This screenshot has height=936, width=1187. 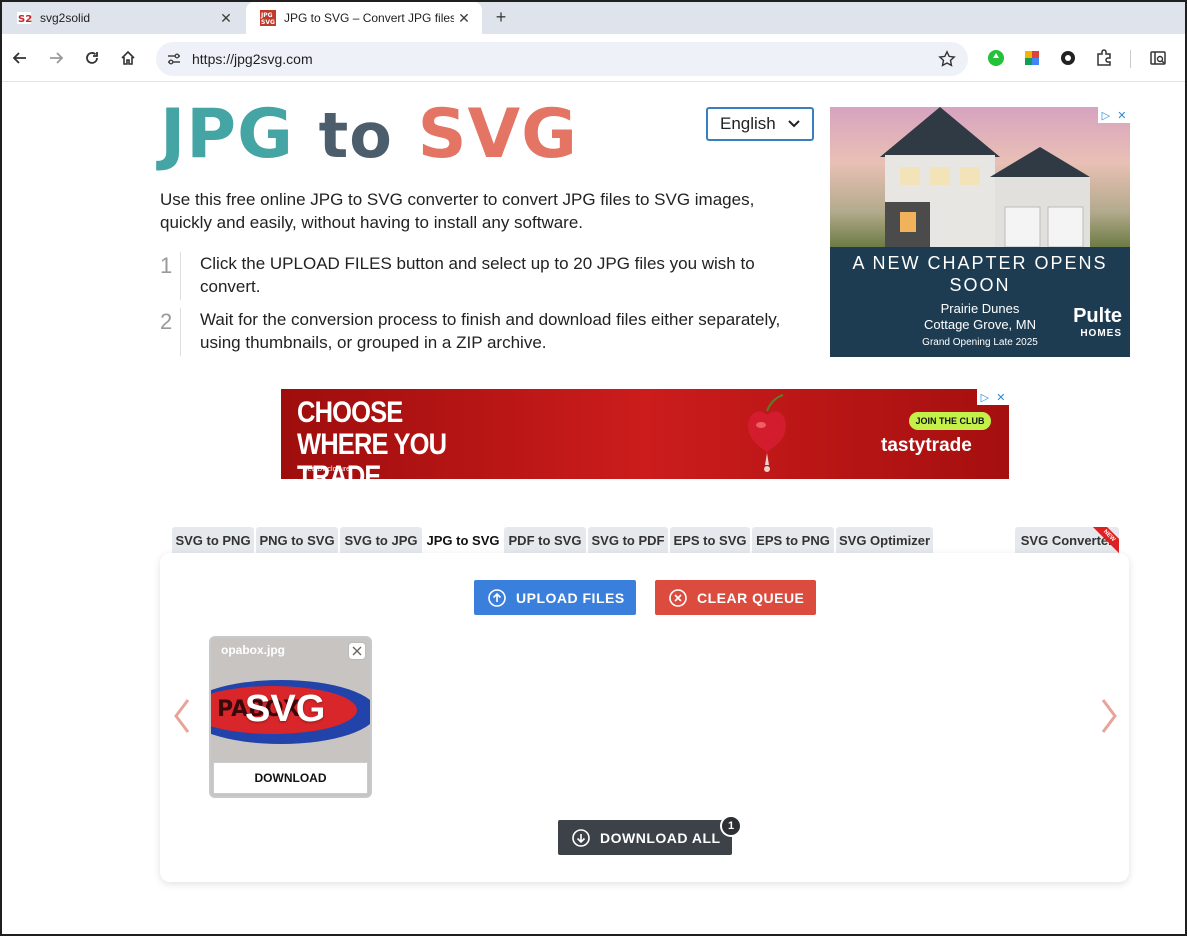 What do you see at coordinates (1130, 59) in the screenshot?
I see `toolbar-separator` at bounding box center [1130, 59].